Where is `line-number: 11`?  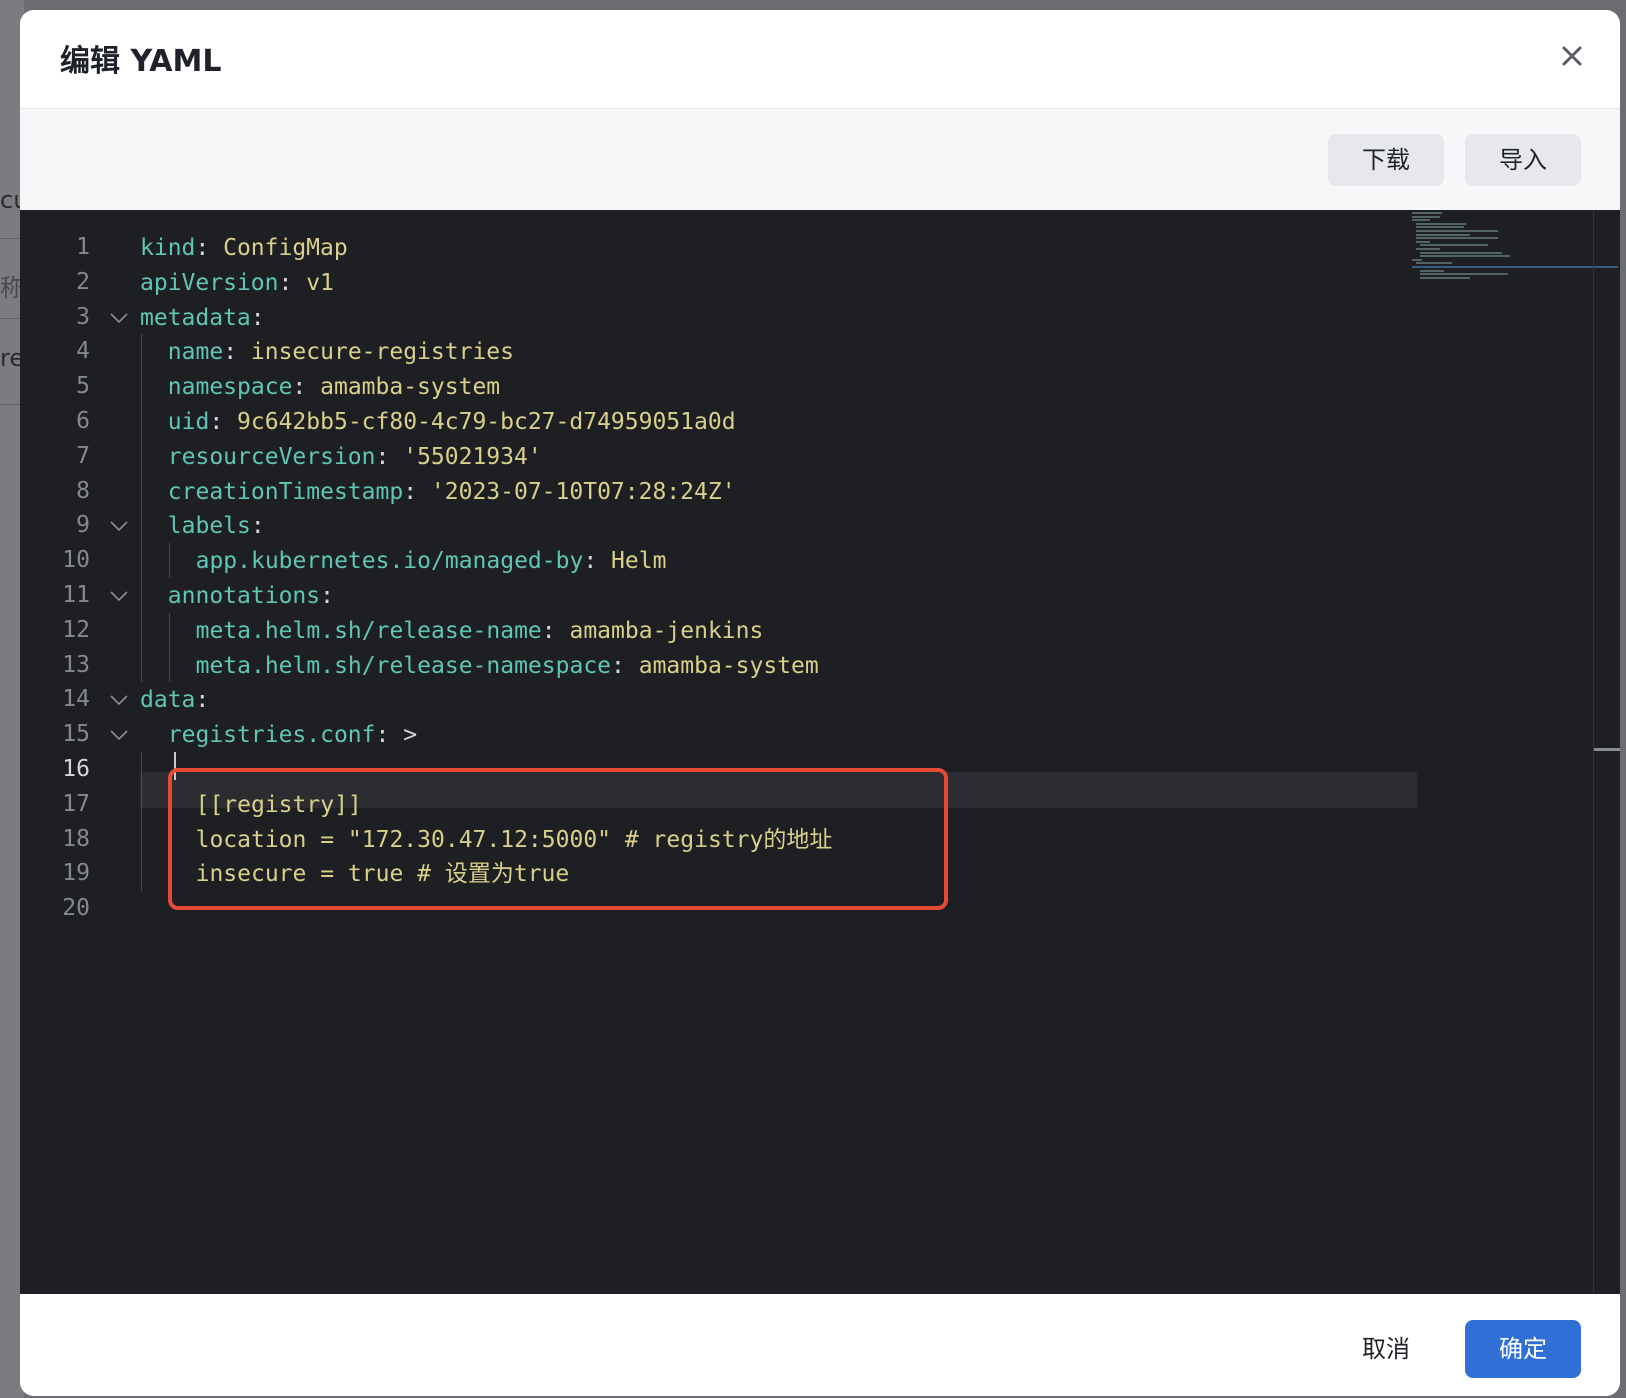
line-number: 11 is located at coordinates (76, 595).